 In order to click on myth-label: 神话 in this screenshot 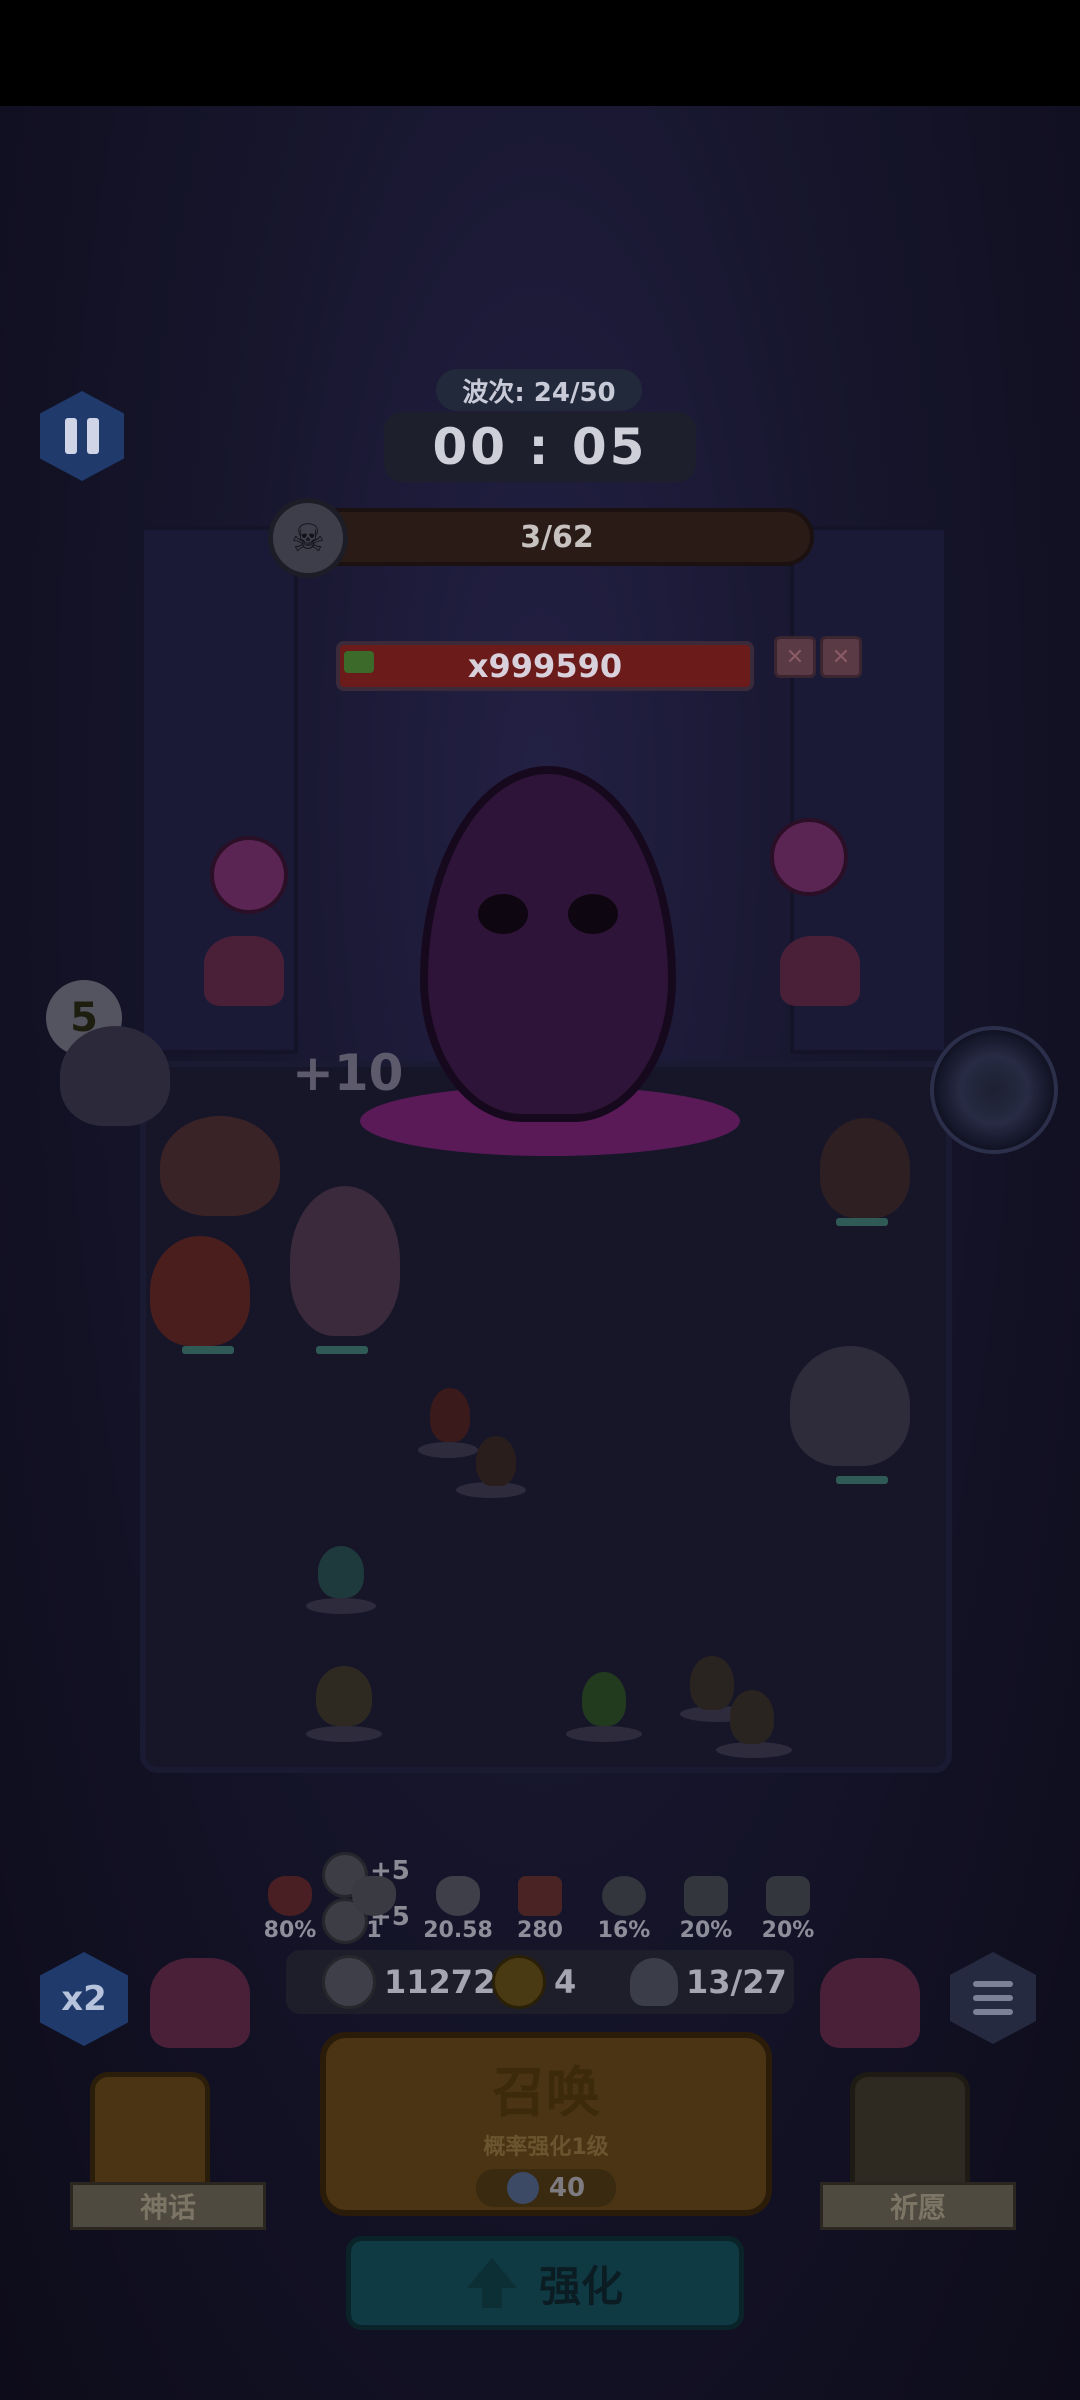, I will do `click(168, 2206)`.